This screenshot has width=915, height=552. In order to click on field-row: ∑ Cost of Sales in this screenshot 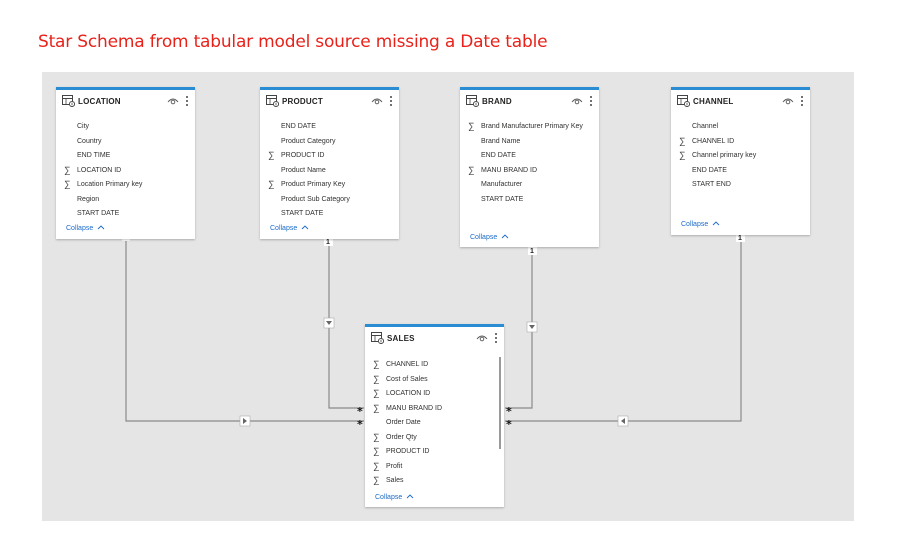, I will do `click(434, 380)`.